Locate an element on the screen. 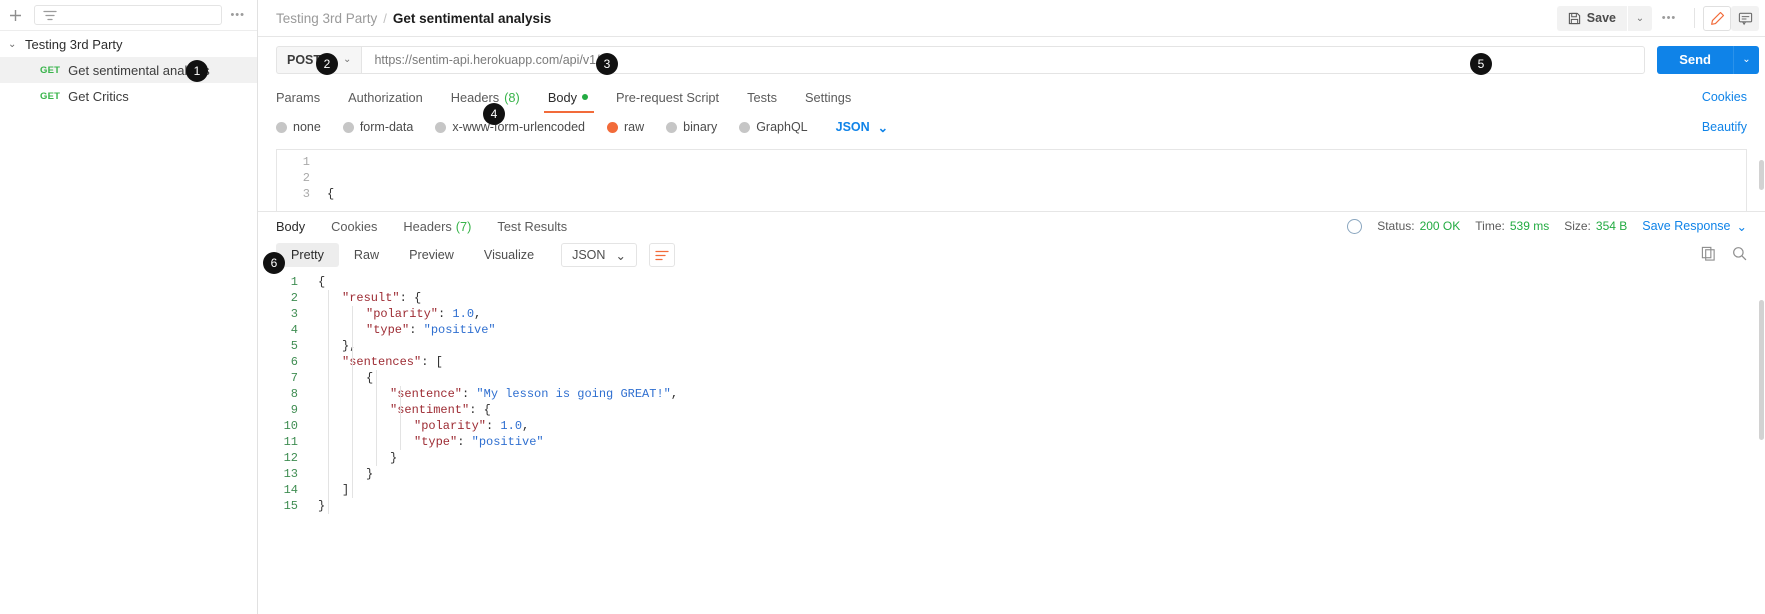  cookies-link: Cookies is located at coordinates (1724, 97).